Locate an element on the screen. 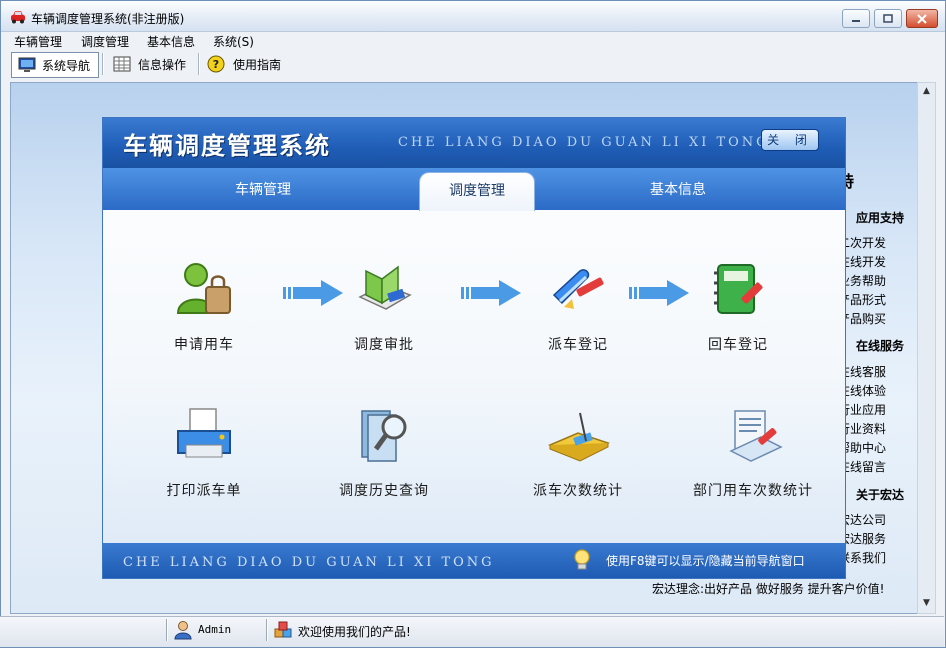 Image resolution: width=946 pixels, height=648 pixels. menu-dispatch: 调度管理 is located at coordinates (105, 41).